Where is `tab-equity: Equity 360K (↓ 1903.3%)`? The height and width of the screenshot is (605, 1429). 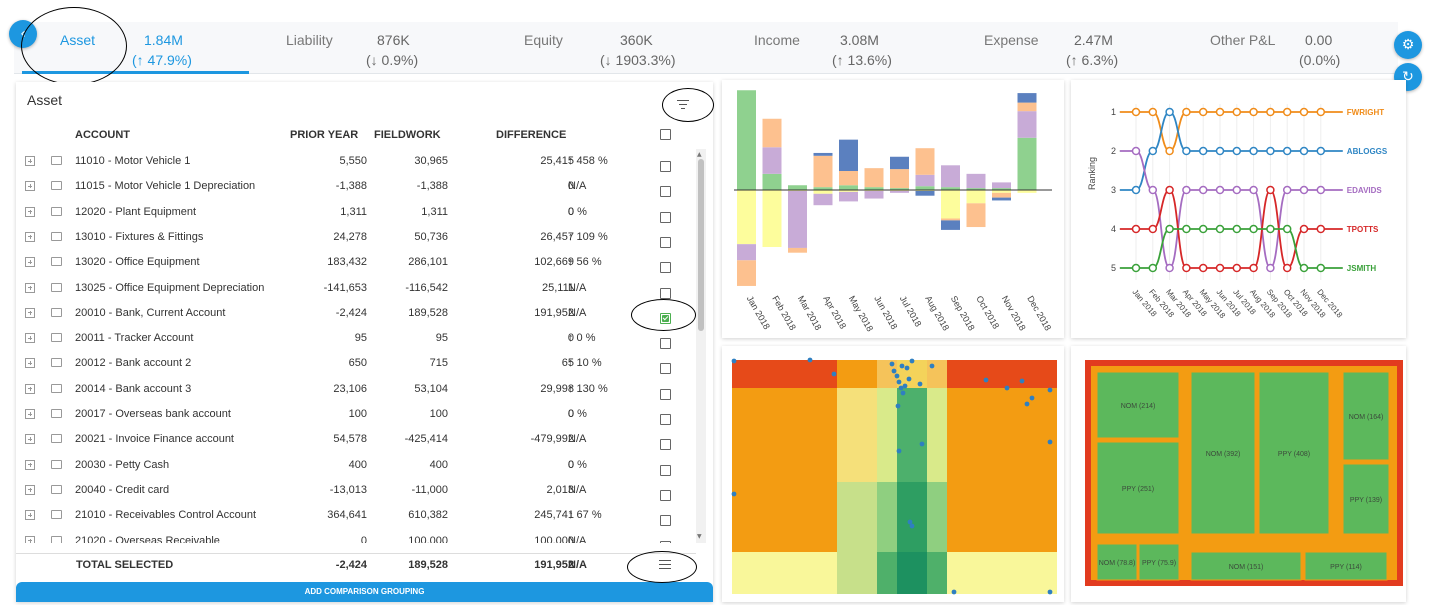
tab-equity: Equity 360K (↓ 1903.3%) is located at coordinates (614, 48).